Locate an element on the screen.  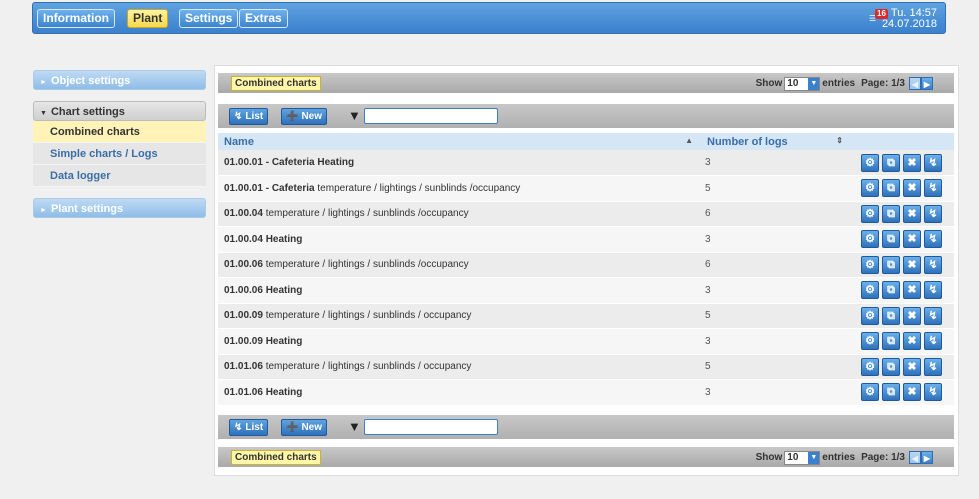
show-label: Show is located at coordinates (769, 457).